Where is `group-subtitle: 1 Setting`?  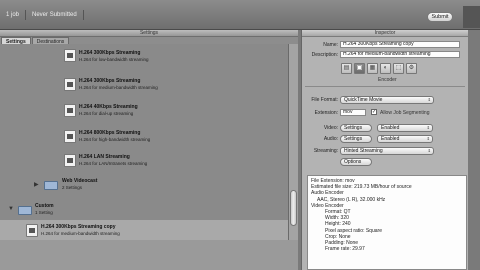 group-subtitle: 1 Setting is located at coordinates (44, 212).